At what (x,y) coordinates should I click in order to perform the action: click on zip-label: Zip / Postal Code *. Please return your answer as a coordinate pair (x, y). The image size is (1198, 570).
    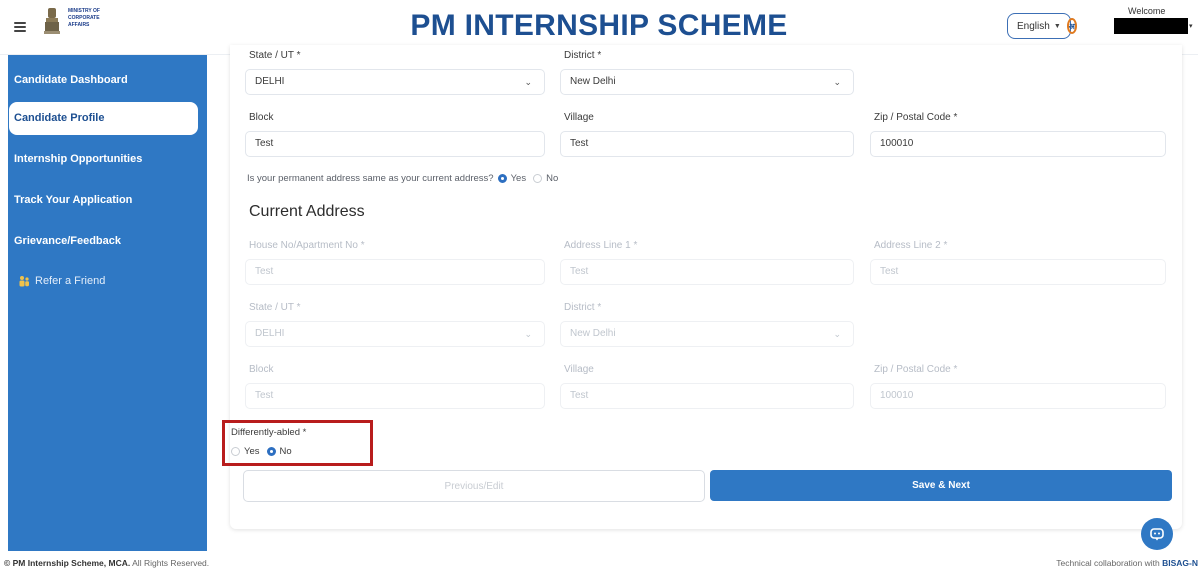
    Looking at the image, I should click on (916, 117).